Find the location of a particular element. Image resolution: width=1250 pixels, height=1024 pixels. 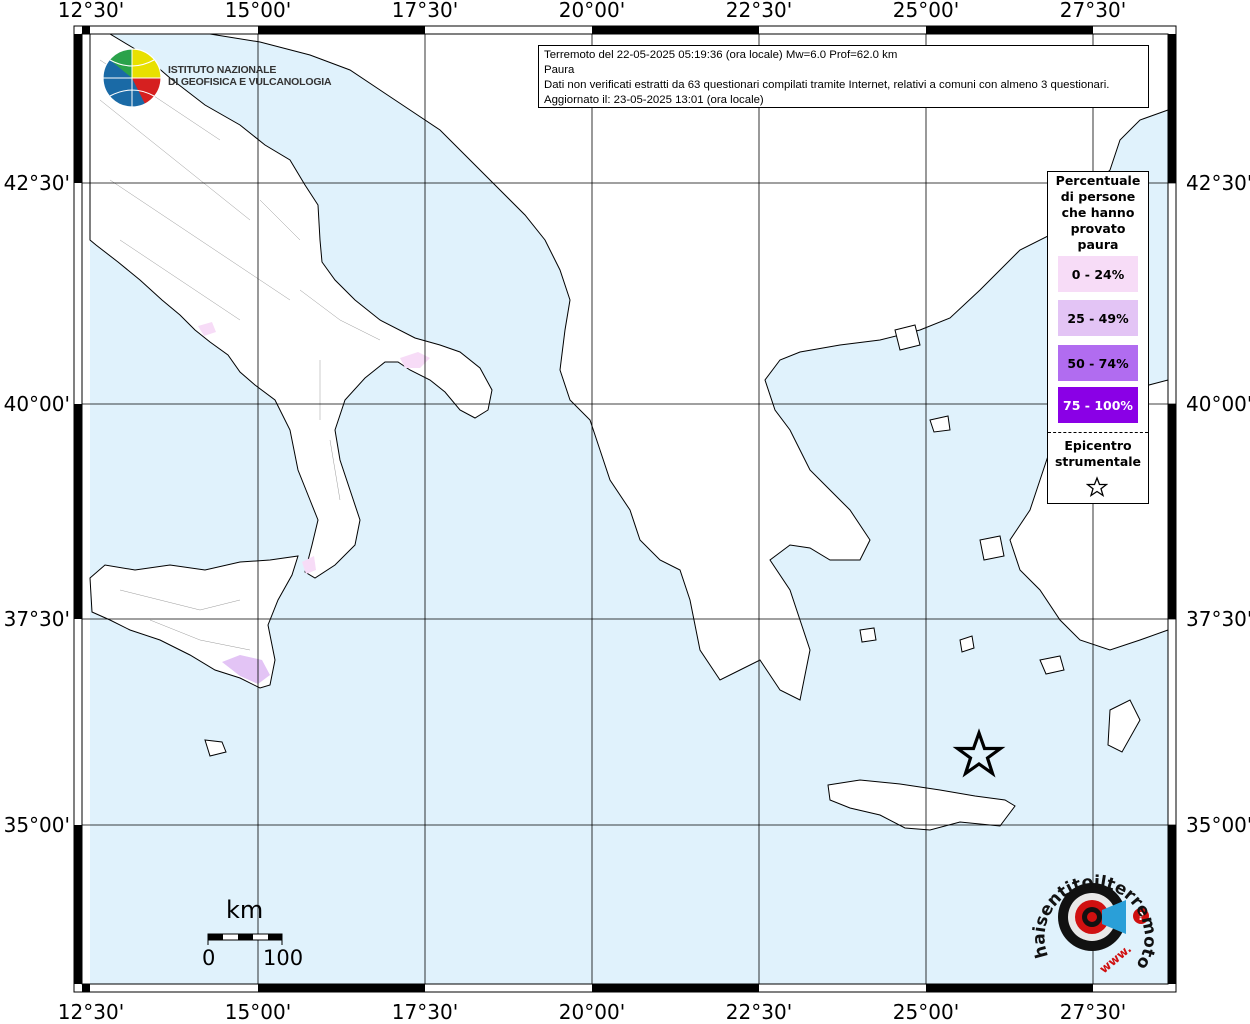

info-line2: Paura is located at coordinates (559, 70).